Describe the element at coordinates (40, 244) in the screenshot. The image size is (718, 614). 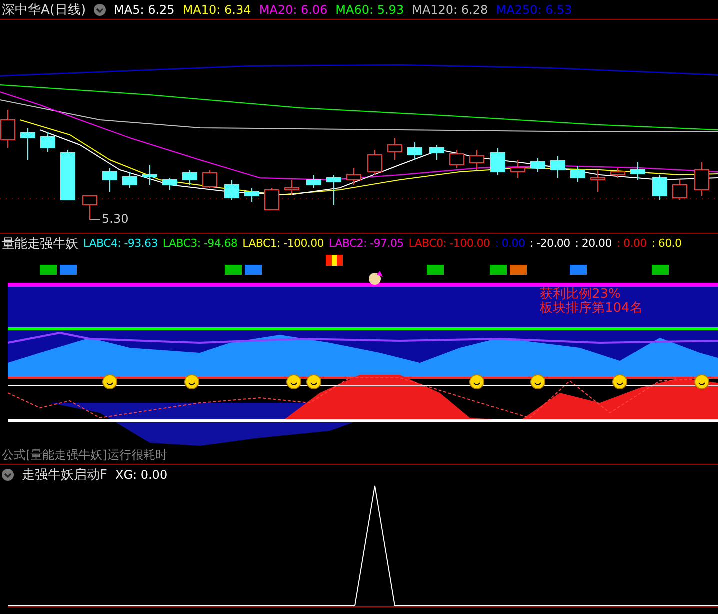
I see `chart-title: 量能走强牛妖` at that location.